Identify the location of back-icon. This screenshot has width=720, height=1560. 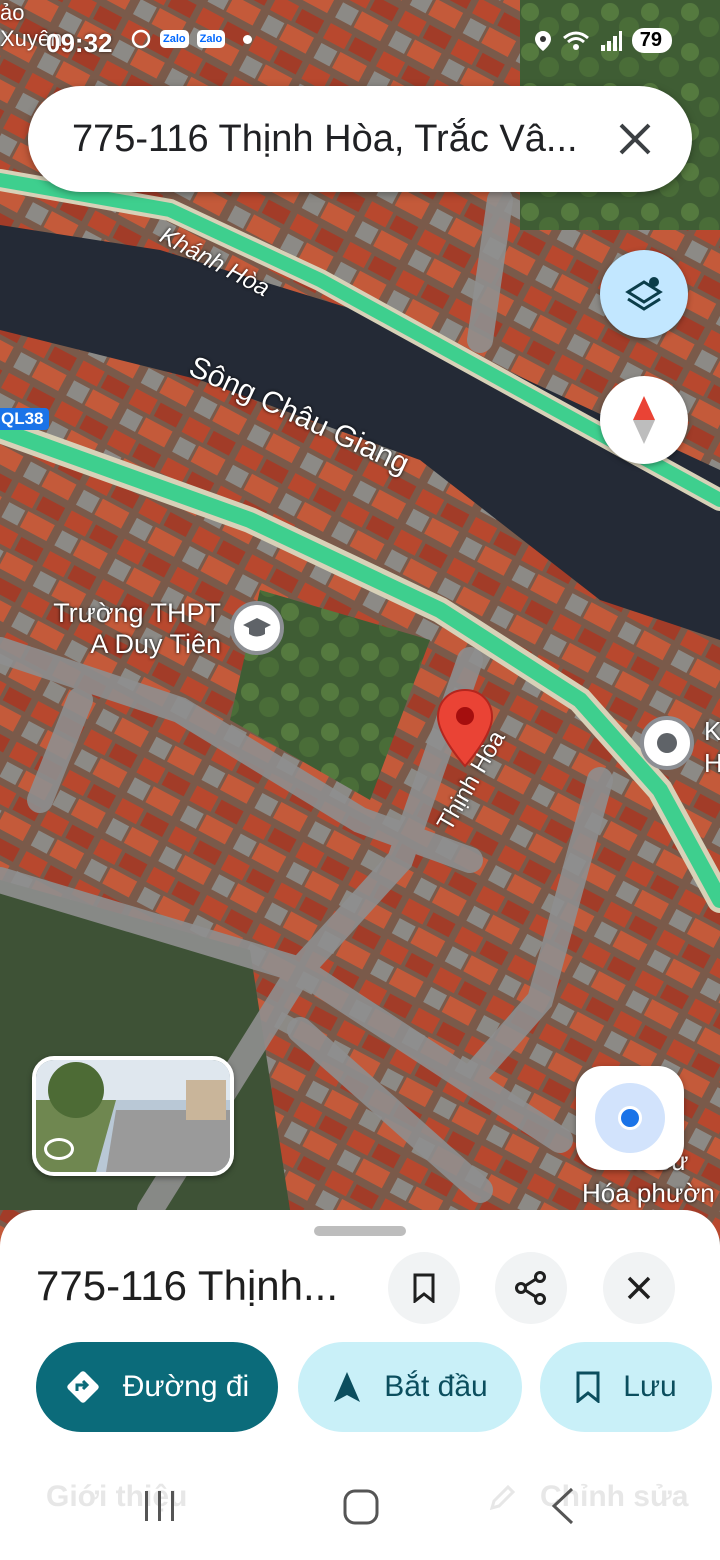
(563, 1506).